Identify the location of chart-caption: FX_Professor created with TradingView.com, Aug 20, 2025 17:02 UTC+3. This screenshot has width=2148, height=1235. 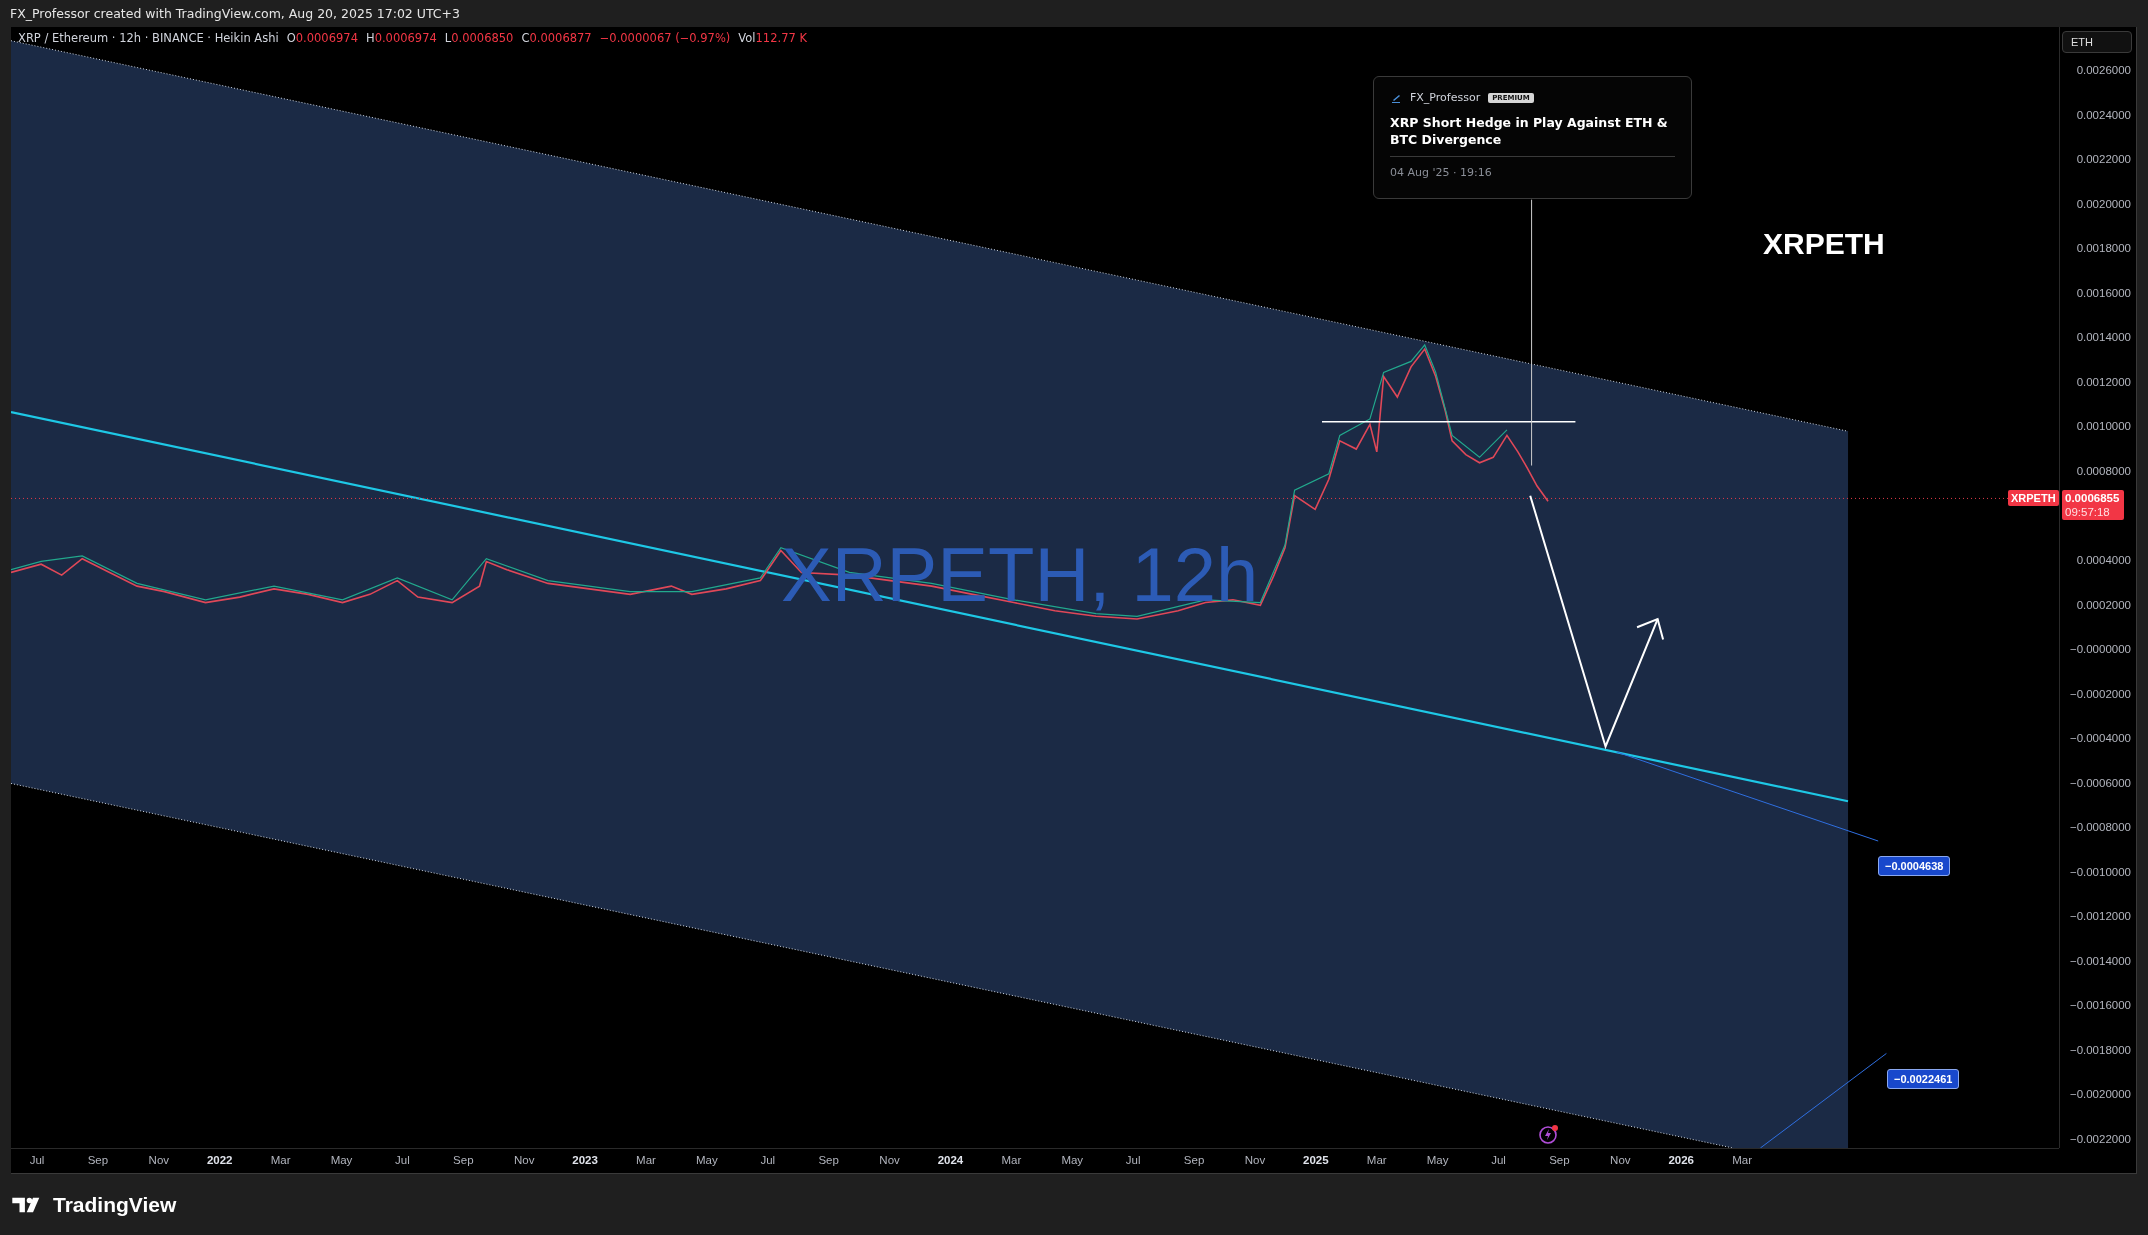
(235, 13).